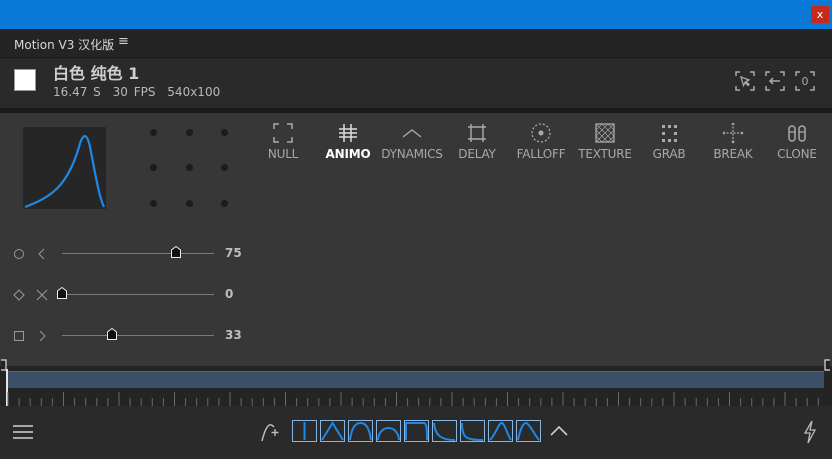  Describe the element at coordinates (416, 83) in the screenshot. I see `layer-info-bar: 白色 纯色 1 16.47 S 30 FPS 540x100 0` at that location.